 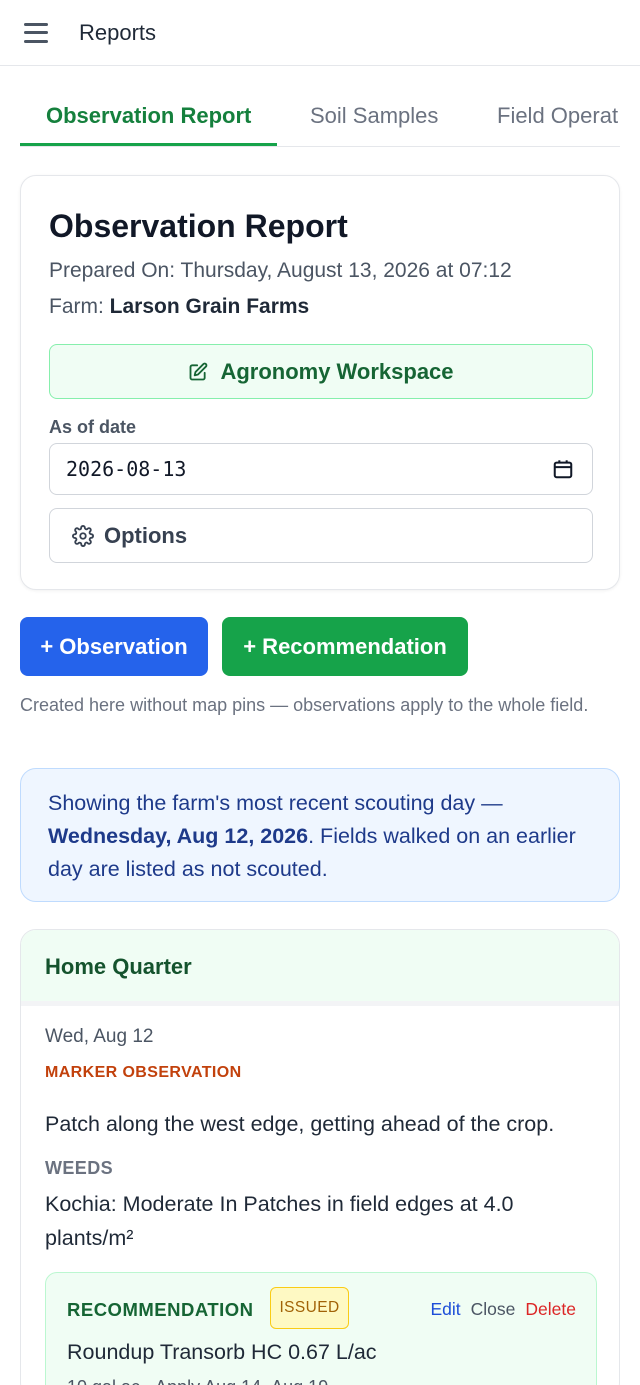 I want to click on delete-recommendation-link: Delete, so click(x=550, y=1309).